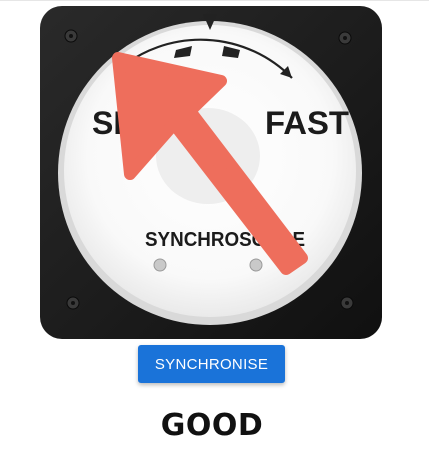 This screenshot has width=429, height=456. Describe the element at coordinates (347, 303) in the screenshot. I see `screw-bottom-right` at that location.